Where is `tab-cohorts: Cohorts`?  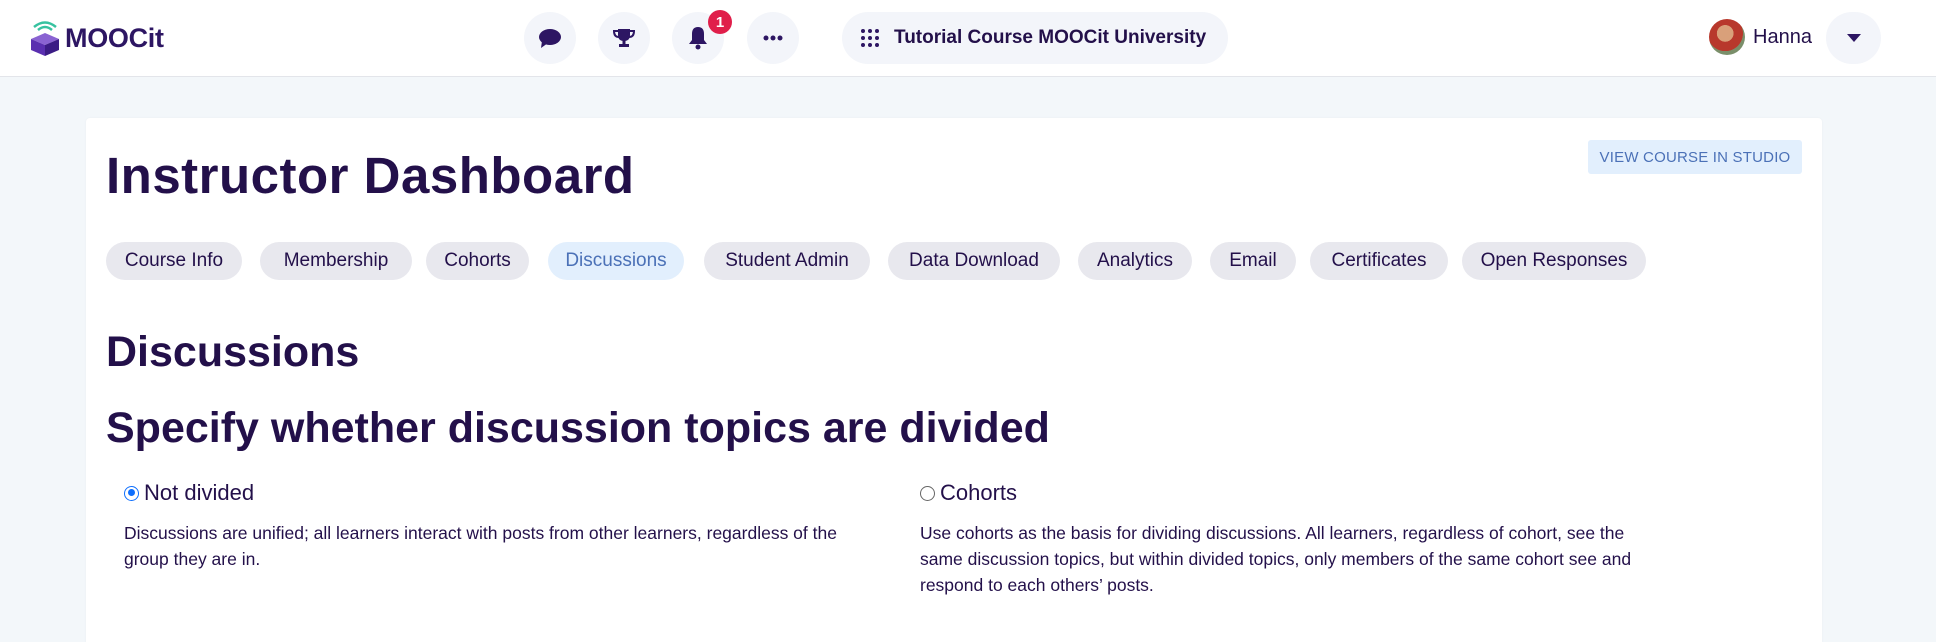
tab-cohorts: Cohorts is located at coordinates (477, 261).